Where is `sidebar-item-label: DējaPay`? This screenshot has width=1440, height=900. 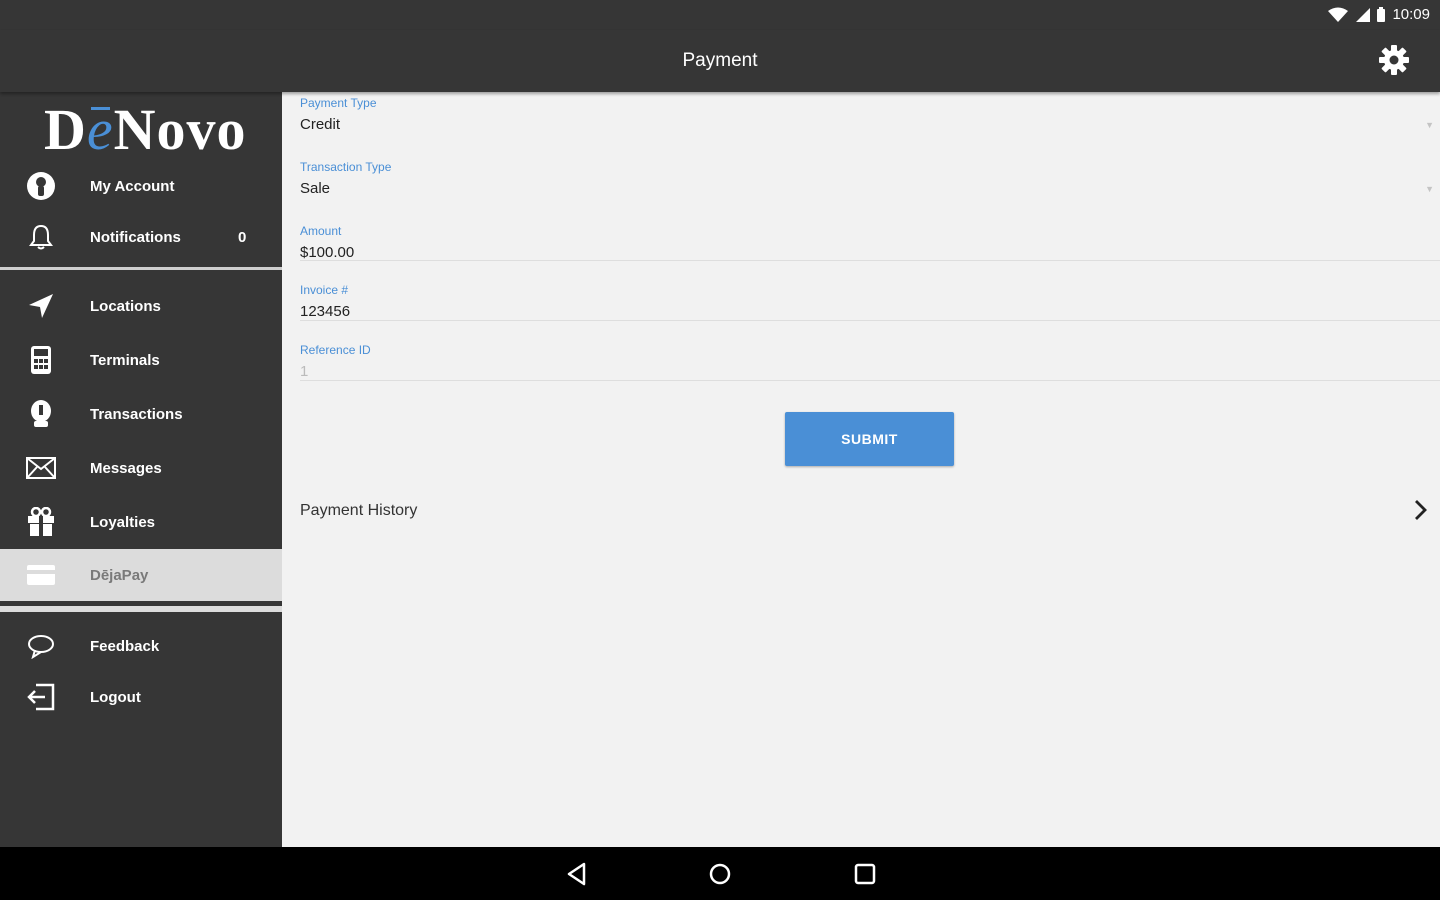
sidebar-item-label: DējaPay is located at coordinates (119, 575).